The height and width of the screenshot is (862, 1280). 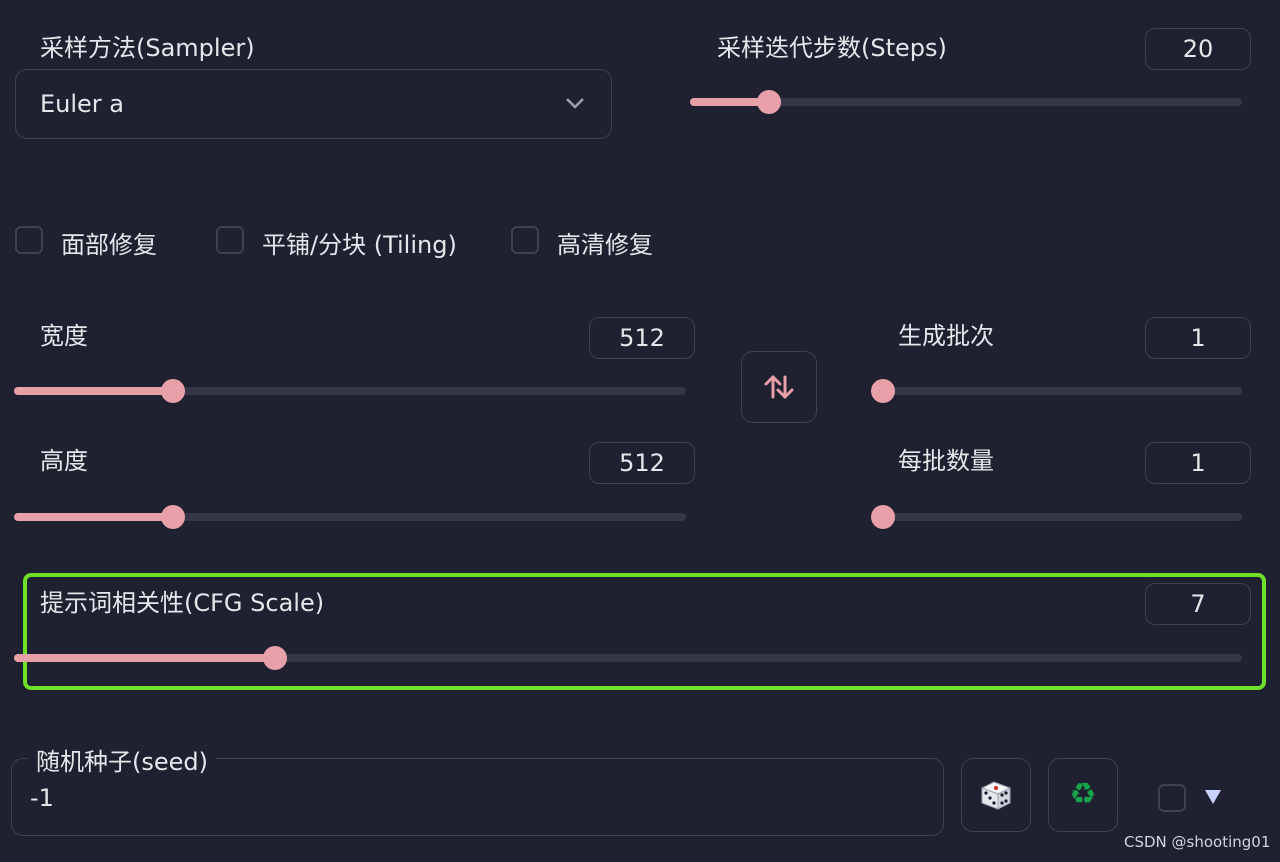 I want to click on batch-count-slider-thumb, so click(x=883, y=391).